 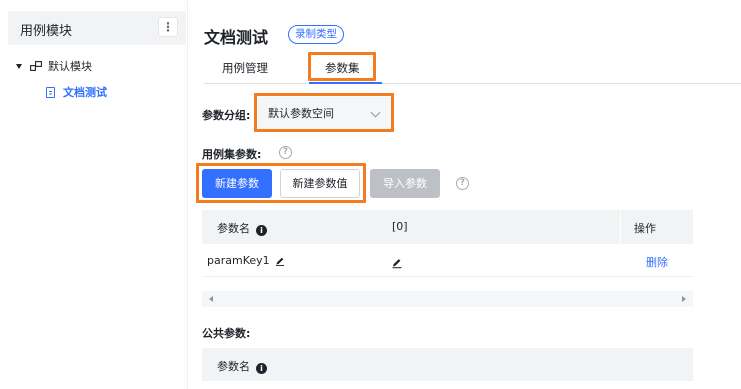 I want to click on tab-bar: 用例管理 参数集, so click(x=472, y=69).